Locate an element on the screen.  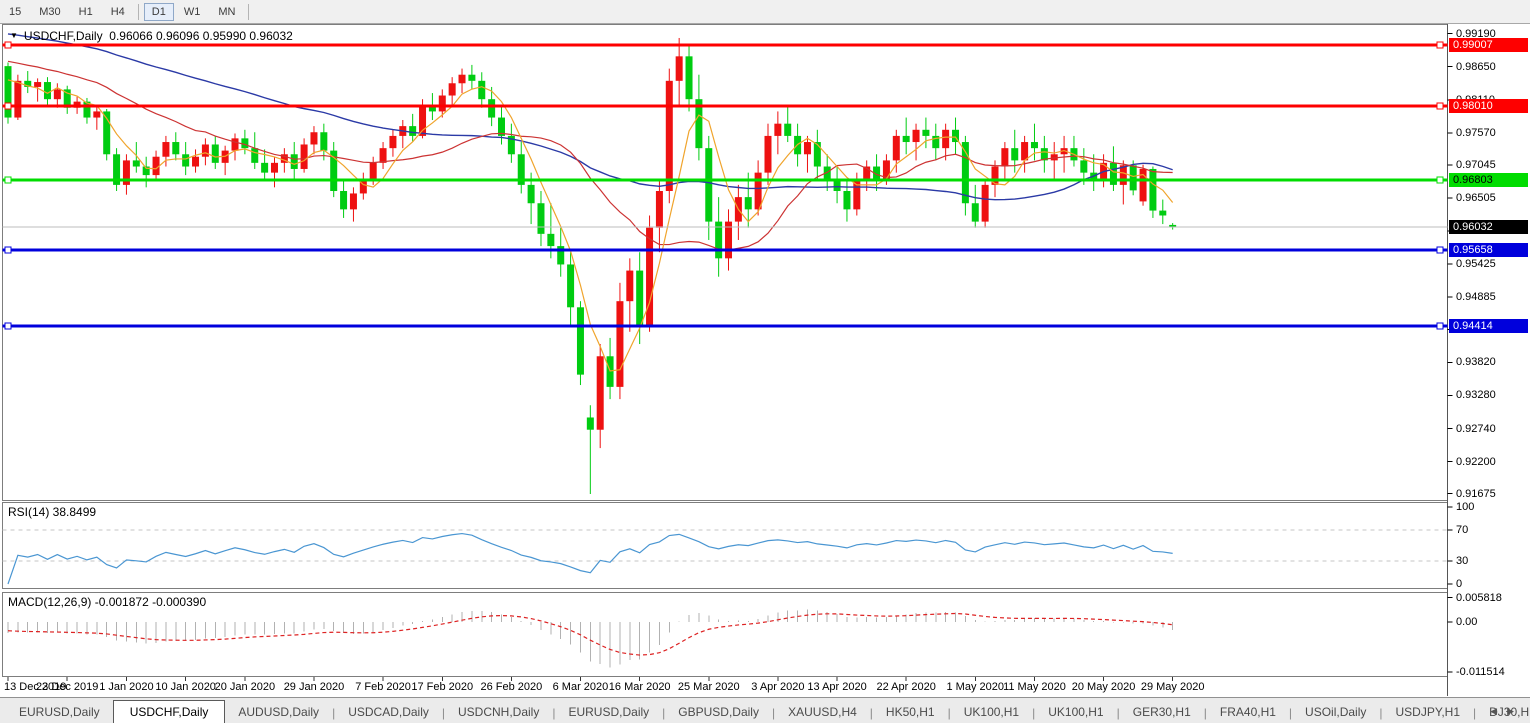
macd-axis-label: 0.00 is located at coordinates (1467, 622).